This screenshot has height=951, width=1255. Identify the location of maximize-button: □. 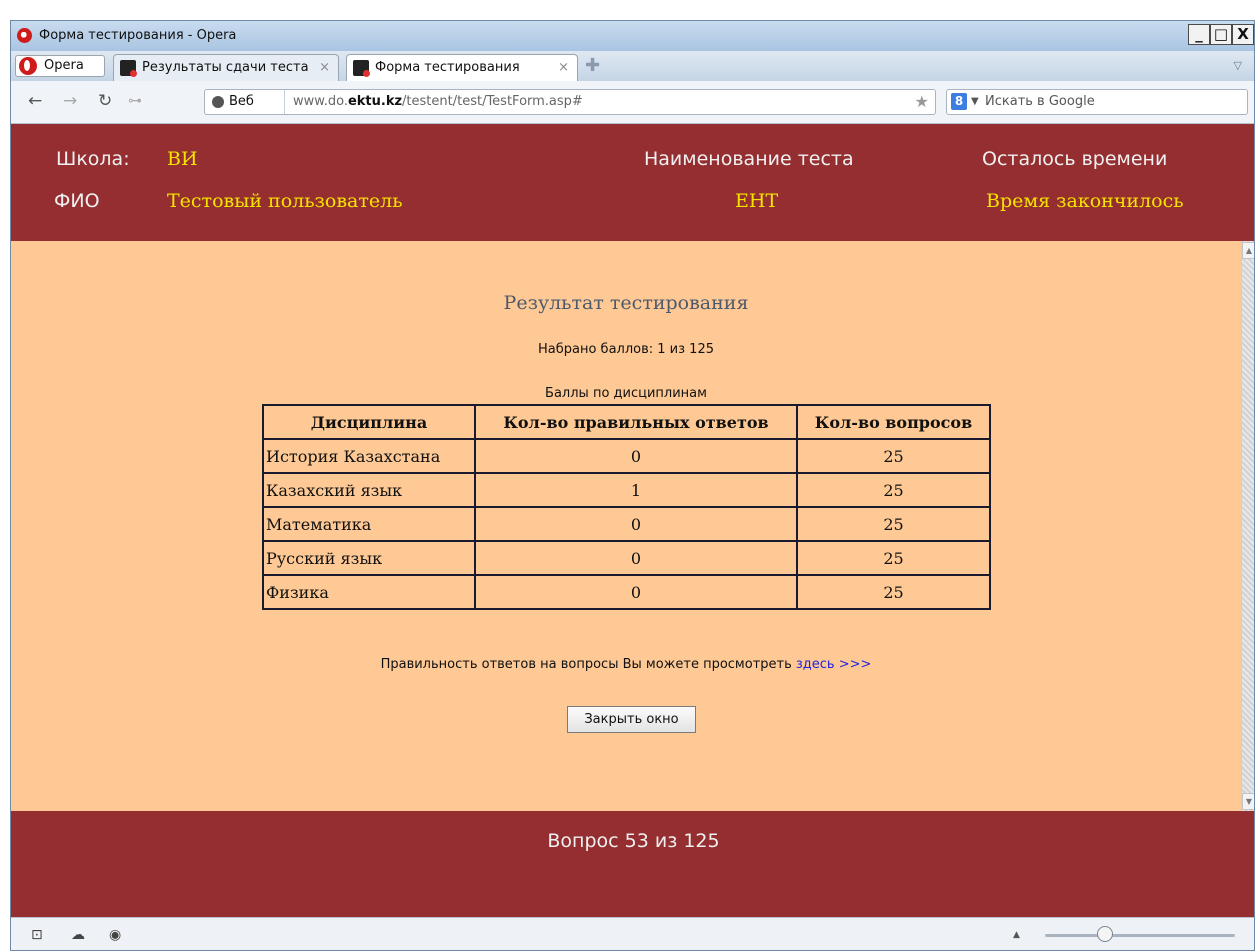
(1221, 34).